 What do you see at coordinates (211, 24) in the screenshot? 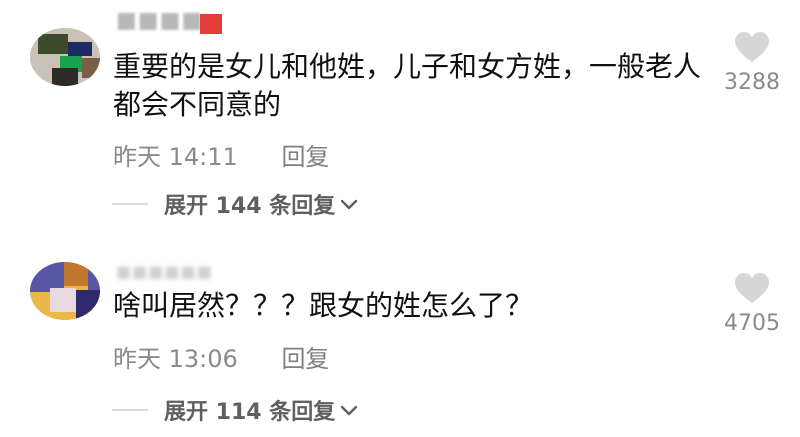
I see `badge` at bounding box center [211, 24].